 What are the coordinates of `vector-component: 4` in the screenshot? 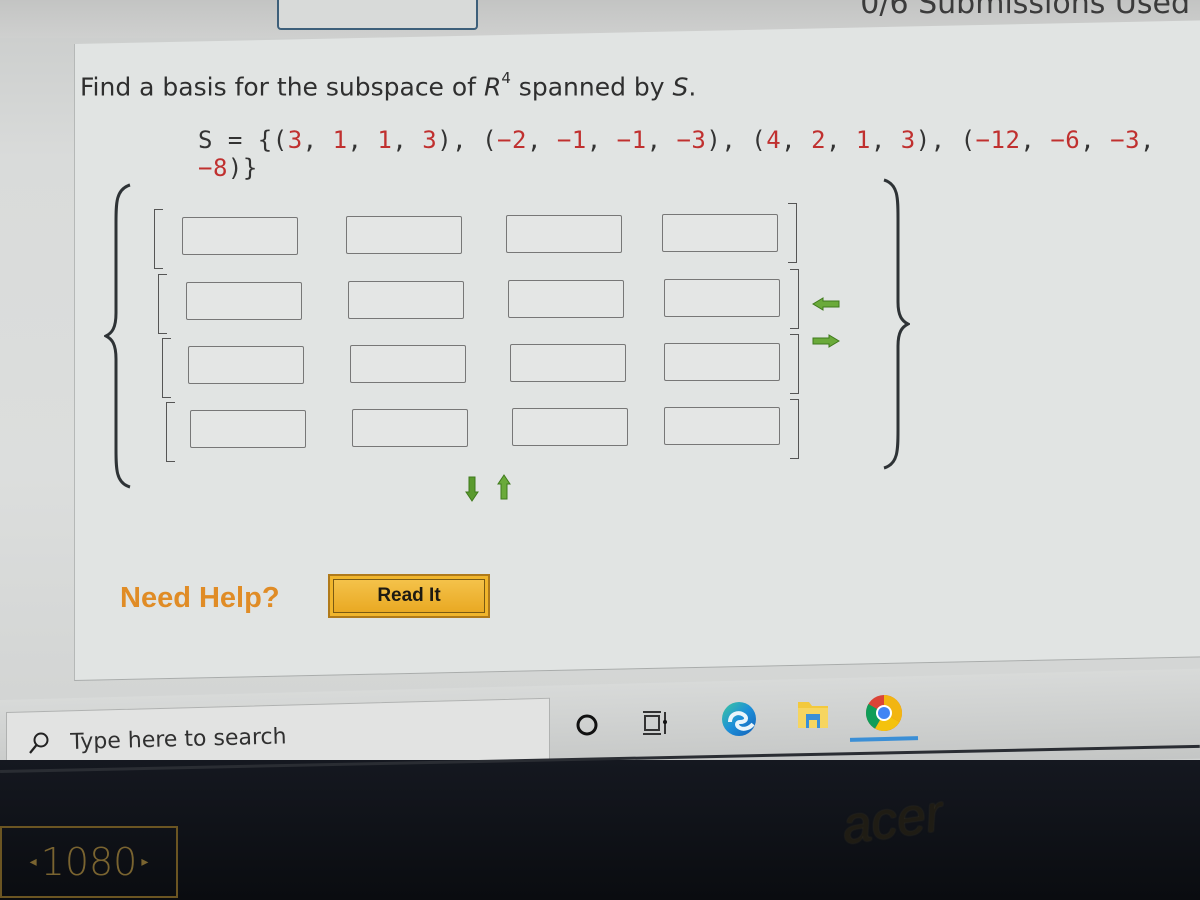 It's located at (774, 140).